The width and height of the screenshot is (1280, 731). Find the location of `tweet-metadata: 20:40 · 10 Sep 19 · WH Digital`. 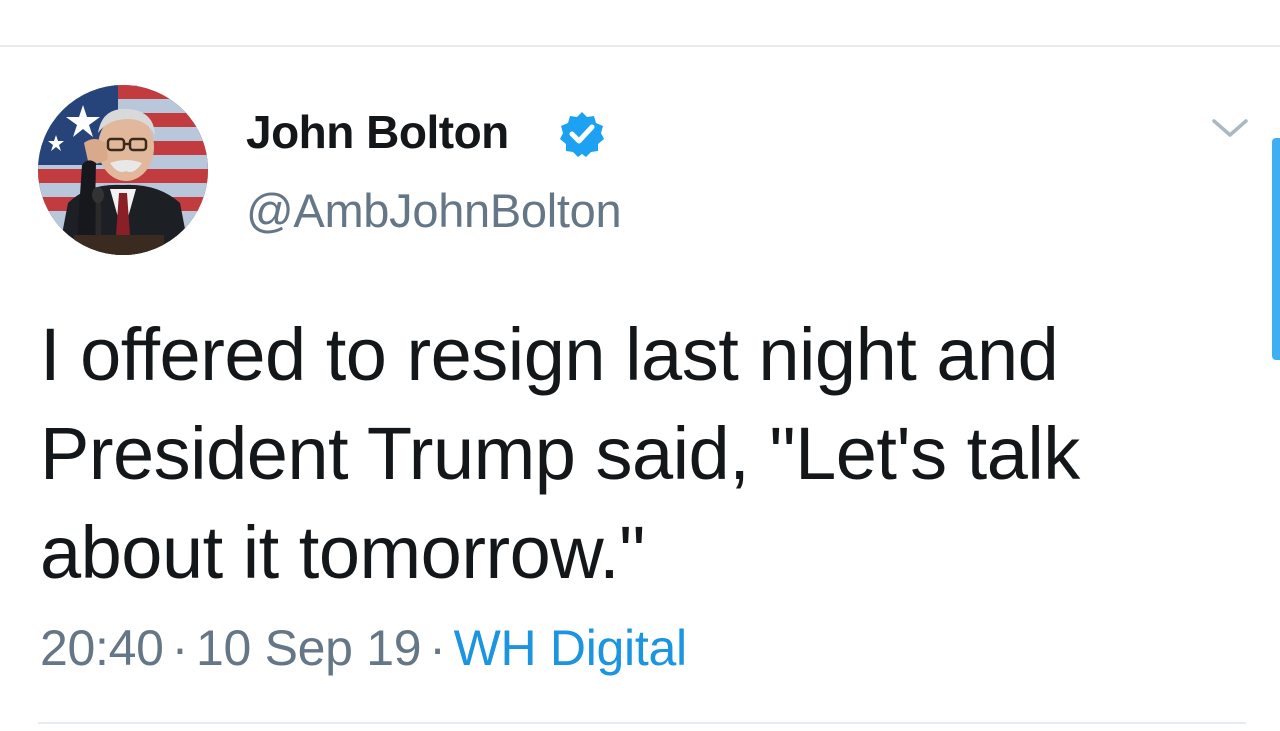

tweet-metadata: 20:40 · 10 Sep 19 · WH Digital is located at coordinates (363, 648).